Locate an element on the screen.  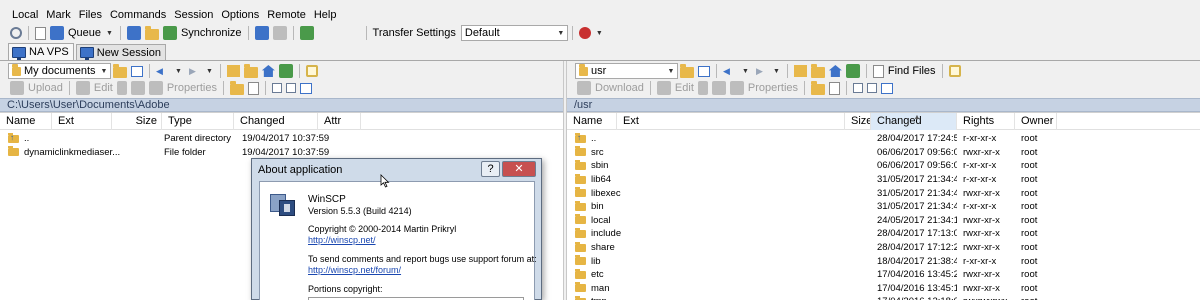
table-row: bin 31/05/2017 21:34:42 r-xr-xr-x root is located at coordinates (883, 207).